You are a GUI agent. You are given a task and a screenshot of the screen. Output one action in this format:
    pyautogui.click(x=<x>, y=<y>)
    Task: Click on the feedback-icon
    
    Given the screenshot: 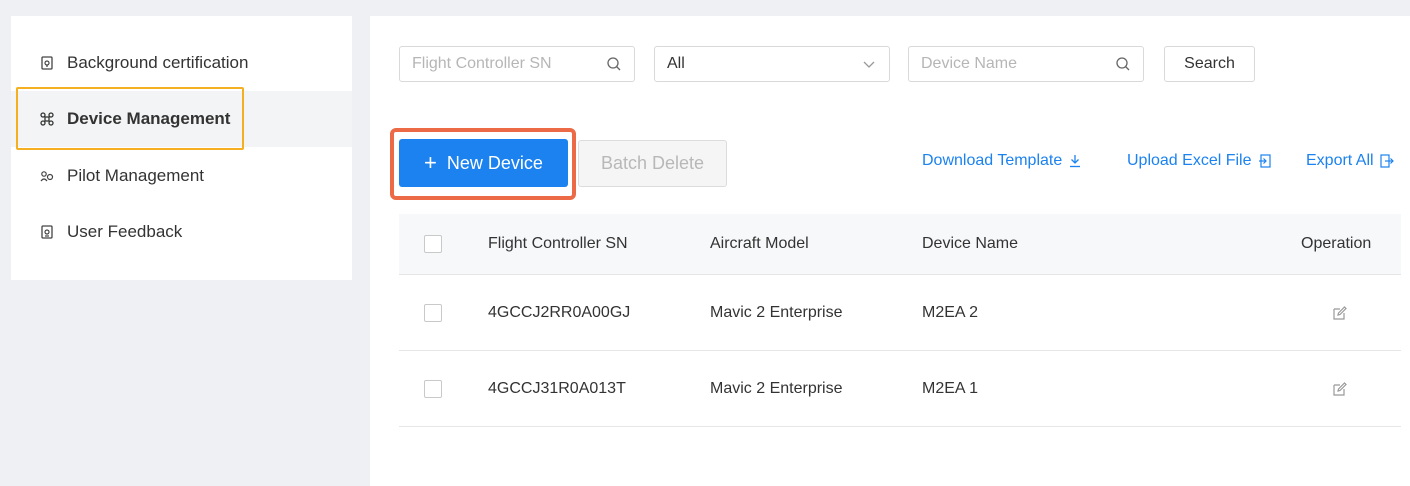 What is the action you would take?
    pyautogui.click(x=47, y=232)
    